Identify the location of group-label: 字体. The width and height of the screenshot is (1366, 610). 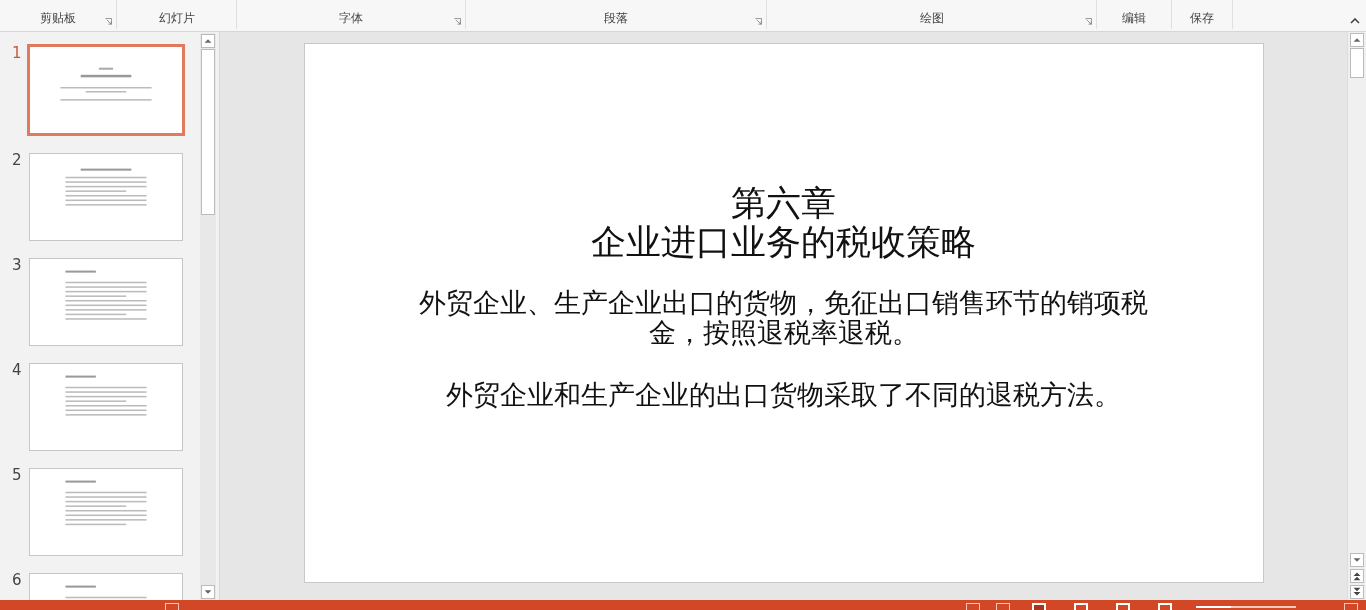
(351, 18).